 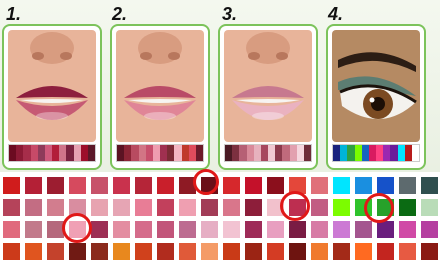 What do you see at coordinates (120, 14) in the screenshot?
I see `card-number-label: 2.` at bounding box center [120, 14].